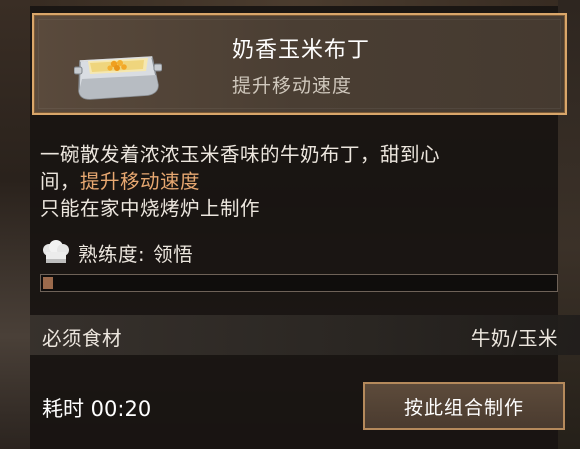 Image resolution: width=580 pixels, height=449 pixels. I want to click on mastery-progress-fill, so click(48, 283).